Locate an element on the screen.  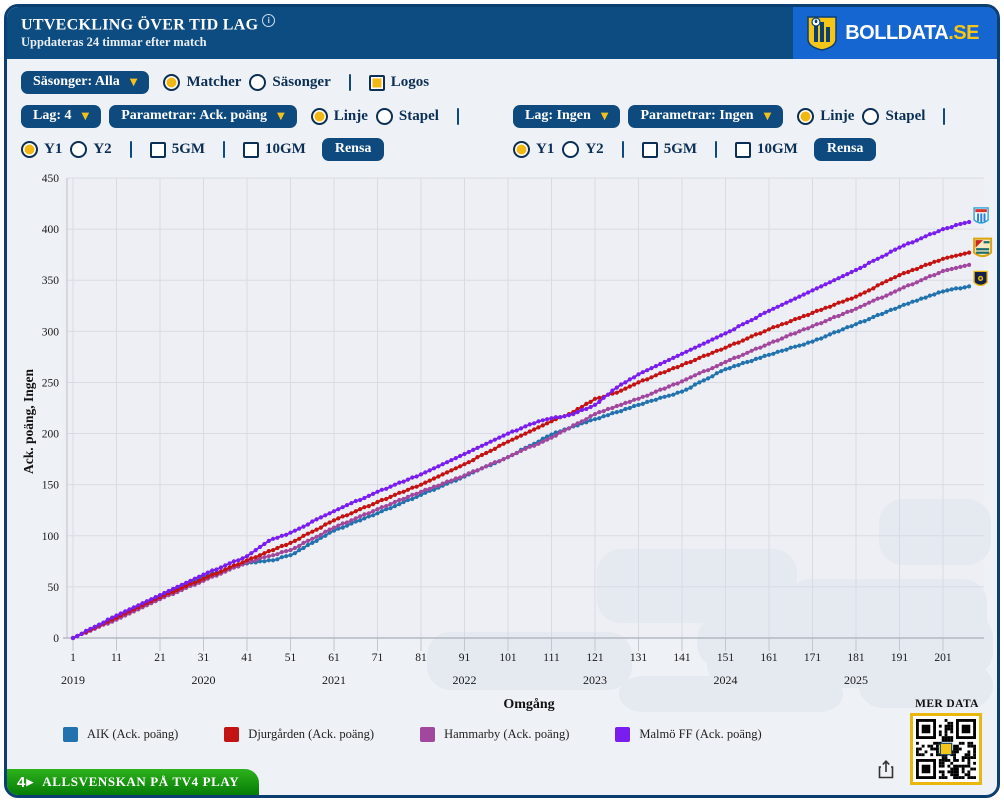
svg-text: 171 is located at coordinates (813, 658).